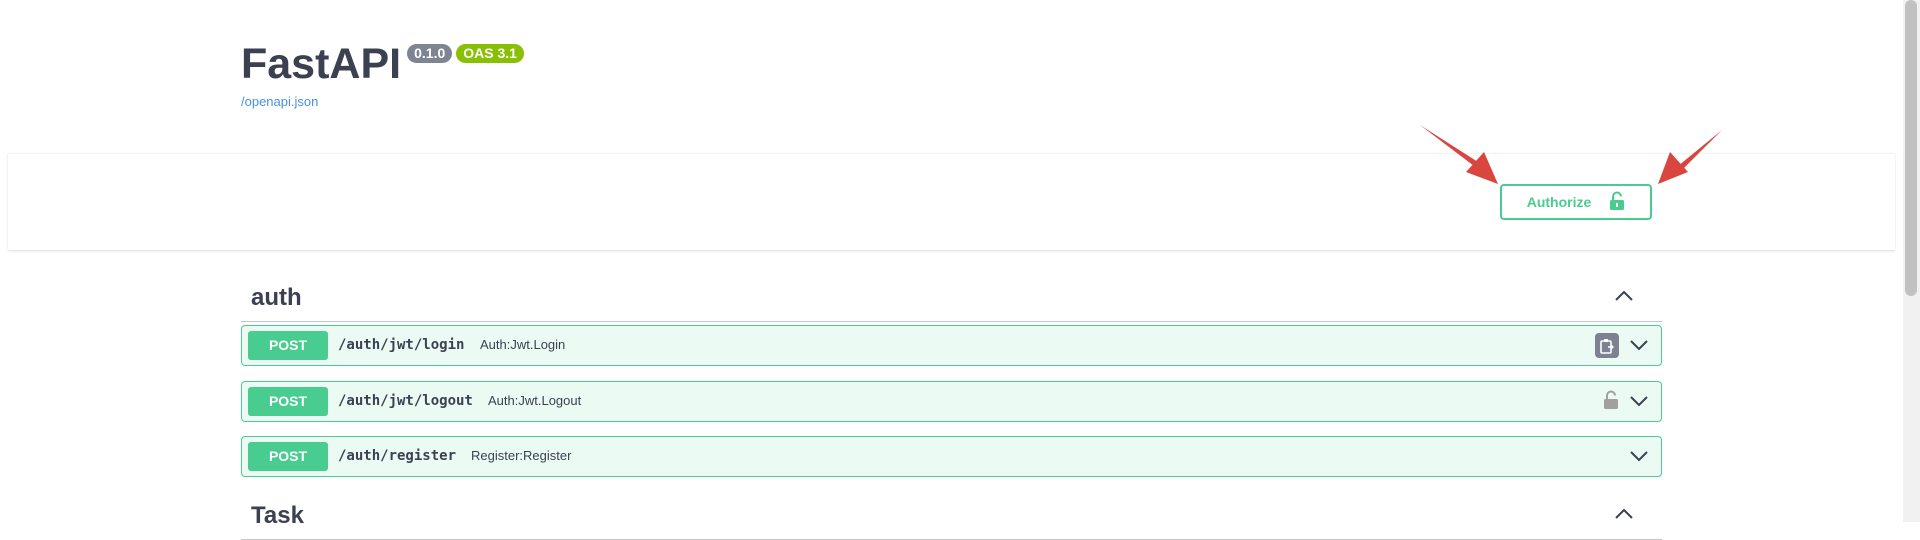 The height and width of the screenshot is (540, 1920). Describe the element at coordinates (1559, 202) in the screenshot. I see `authorize-label: Authorize` at that location.